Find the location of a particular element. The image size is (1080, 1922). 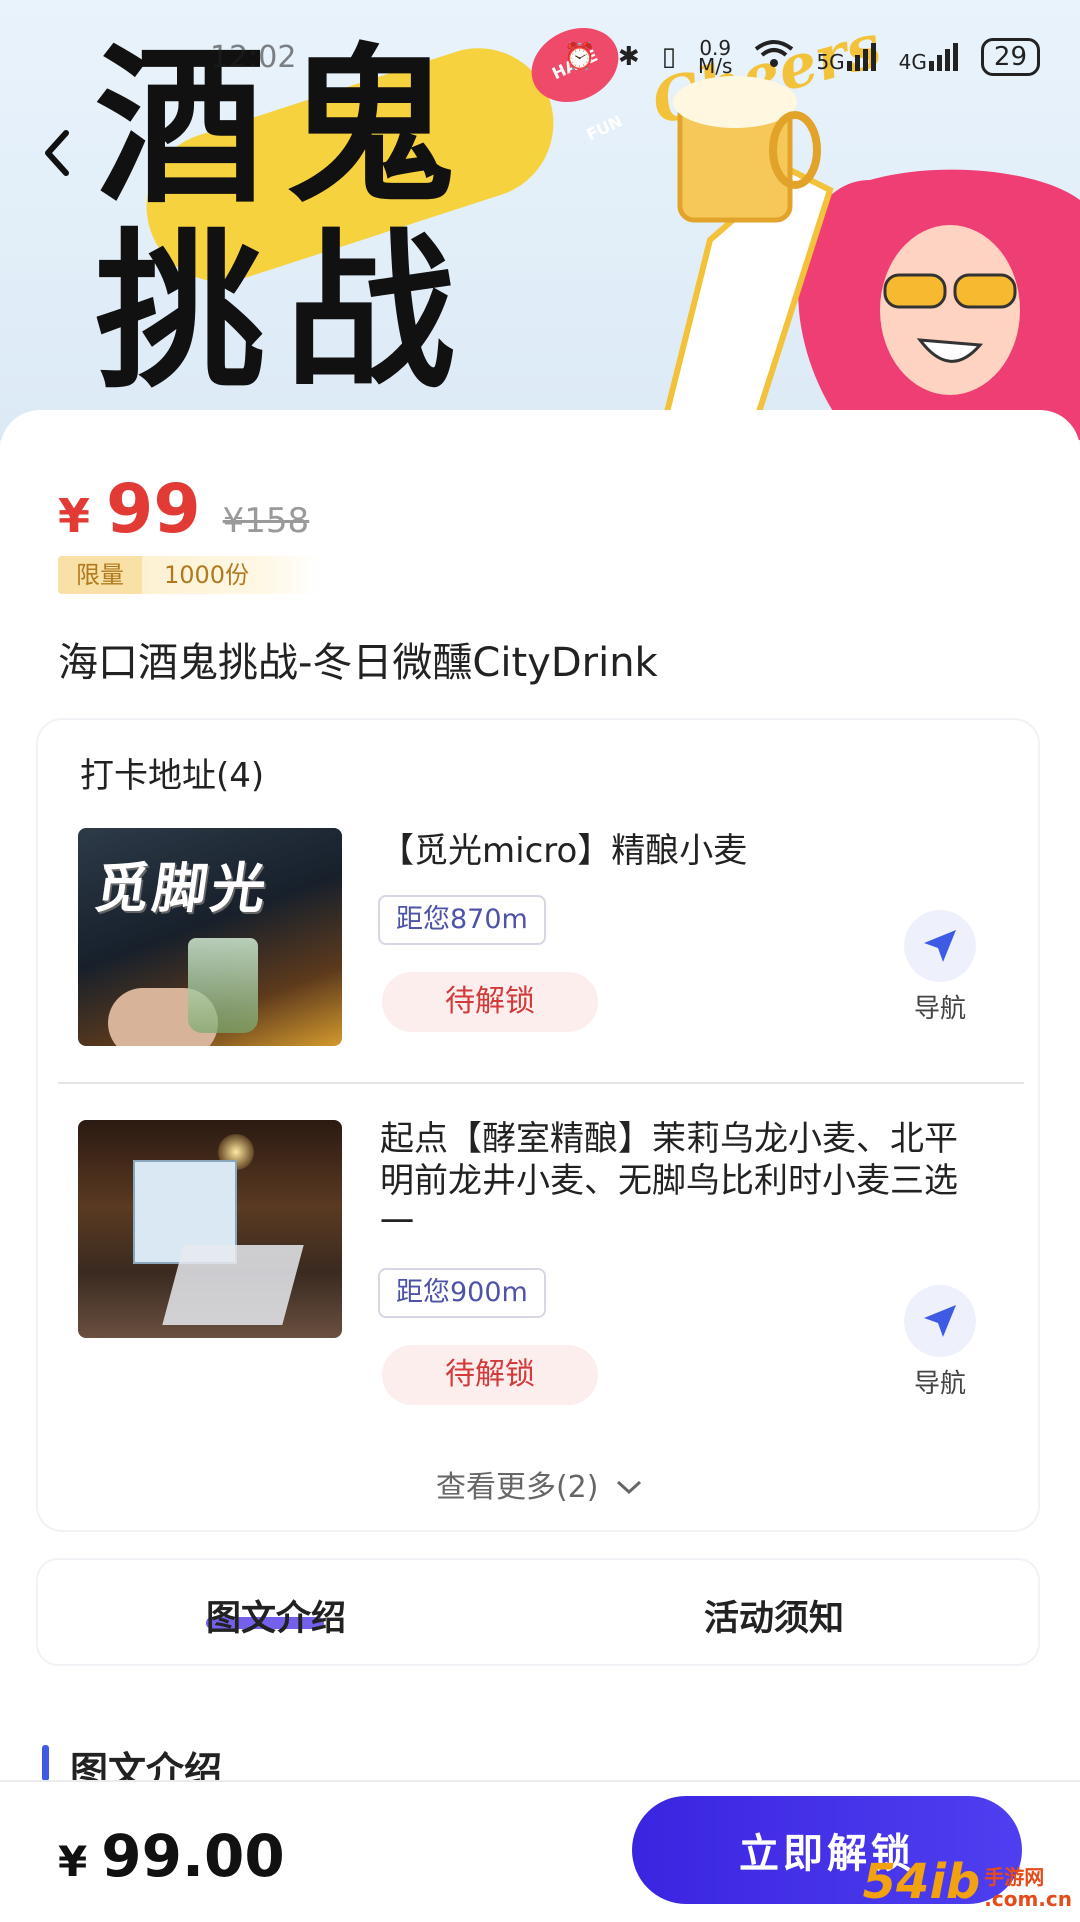

signal-4g-label: 4G is located at coordinates (912, 62).